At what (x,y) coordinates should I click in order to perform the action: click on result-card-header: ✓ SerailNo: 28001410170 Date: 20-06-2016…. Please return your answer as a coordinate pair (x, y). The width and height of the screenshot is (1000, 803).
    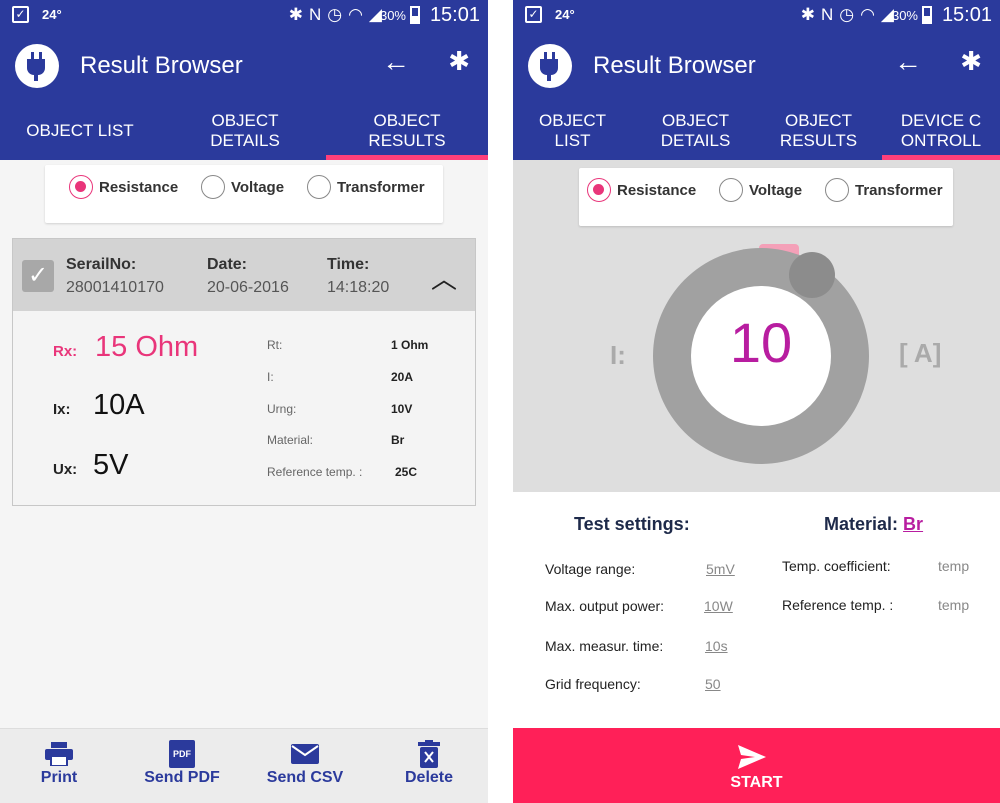
    Looking at the image, I should click on (244, 275).